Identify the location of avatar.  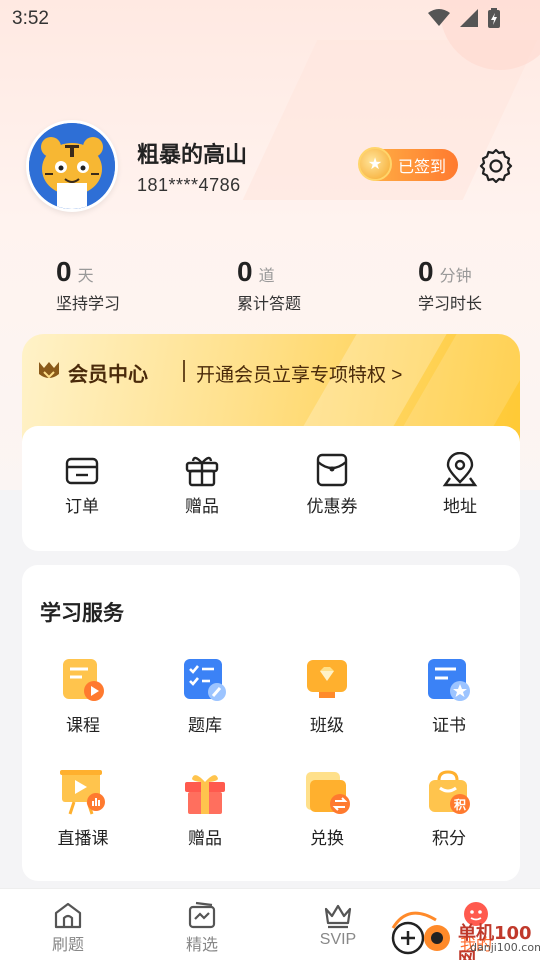
(72, 166).